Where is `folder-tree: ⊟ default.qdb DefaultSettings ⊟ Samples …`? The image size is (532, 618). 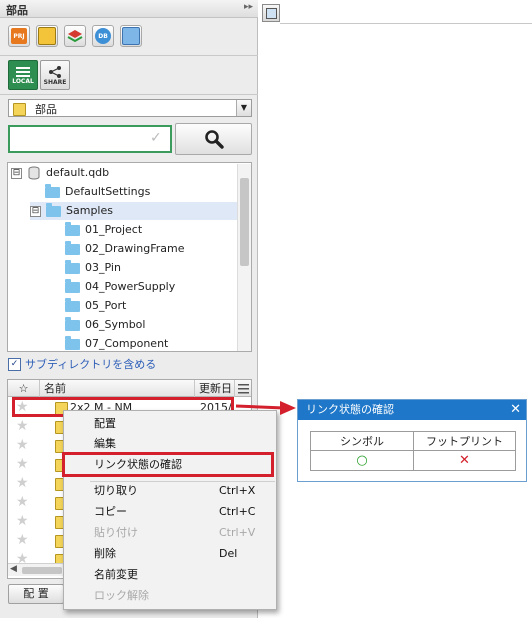 folder-tree: ⊟ default.qdb DefaultSettings ⊟ Samples … is located at coordinates (129, 257).